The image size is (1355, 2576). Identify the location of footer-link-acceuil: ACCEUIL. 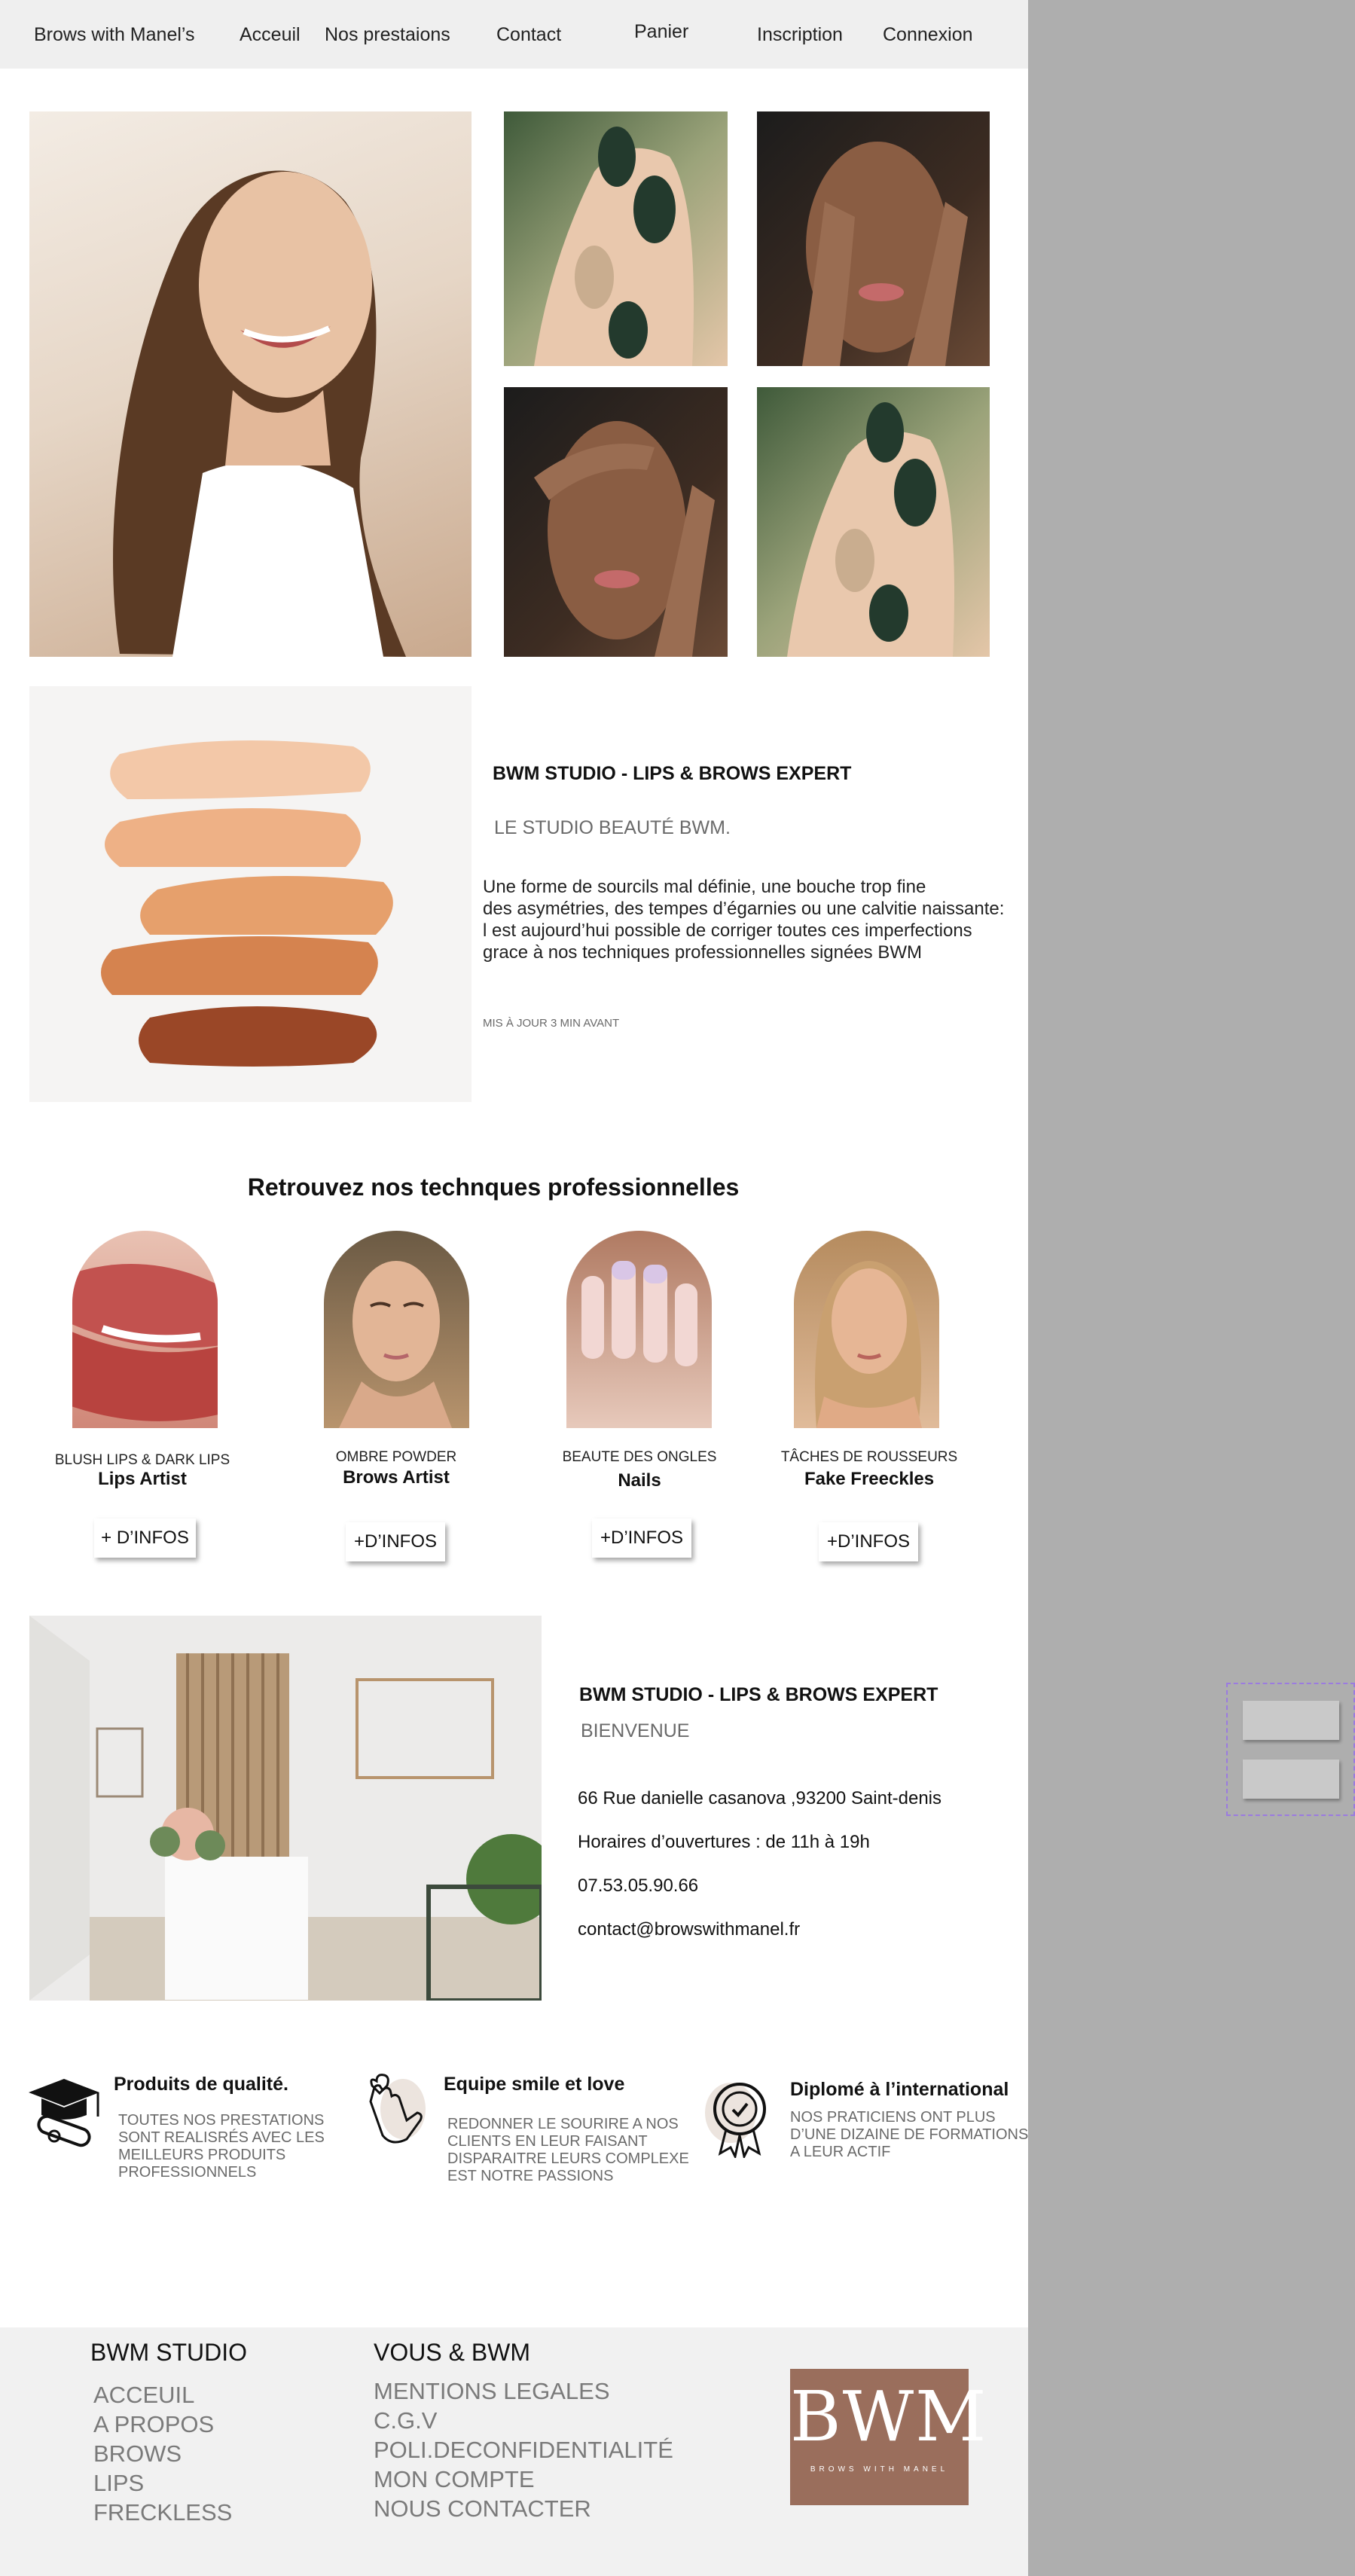
(143, 2396).